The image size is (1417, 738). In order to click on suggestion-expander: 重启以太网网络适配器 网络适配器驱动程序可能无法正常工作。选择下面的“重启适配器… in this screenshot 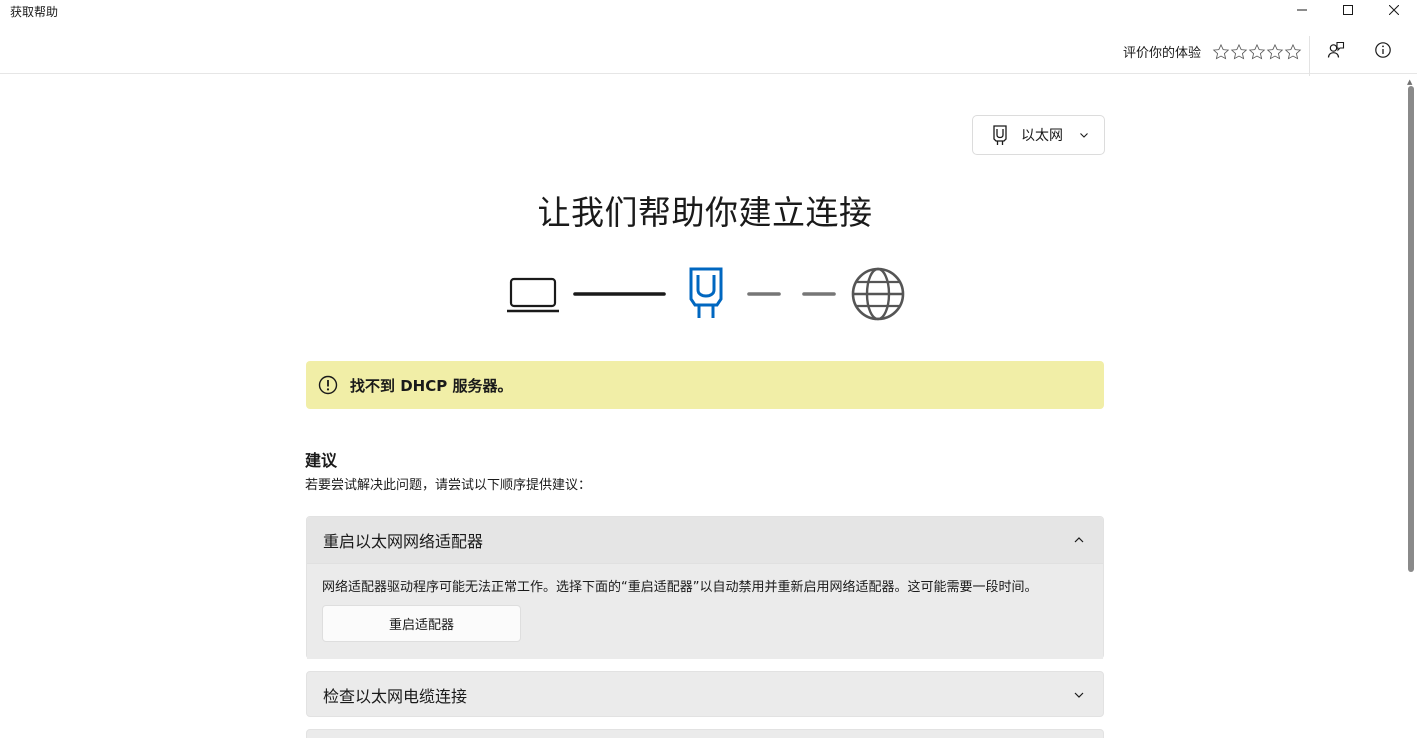, I will do `click(705, 587)`.